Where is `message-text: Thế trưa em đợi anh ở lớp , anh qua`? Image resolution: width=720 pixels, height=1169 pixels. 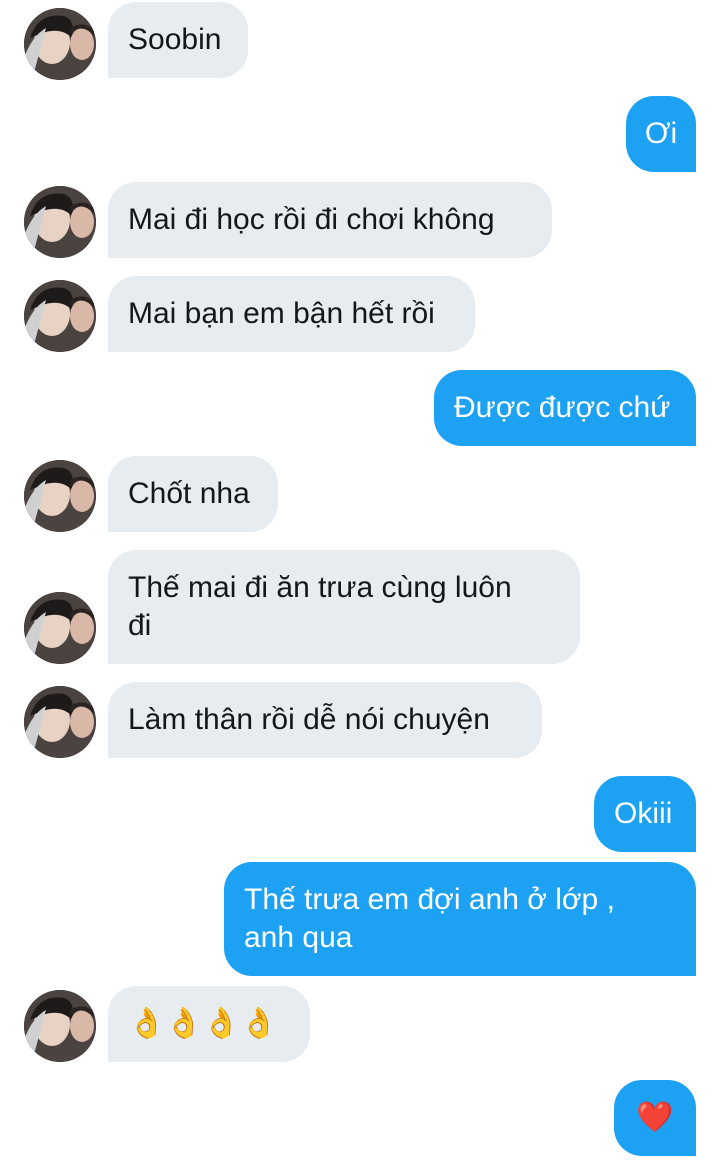
message-text: Thế trưa em đợi anh ở lớp , anh qua is located at coordinates (429, 918).